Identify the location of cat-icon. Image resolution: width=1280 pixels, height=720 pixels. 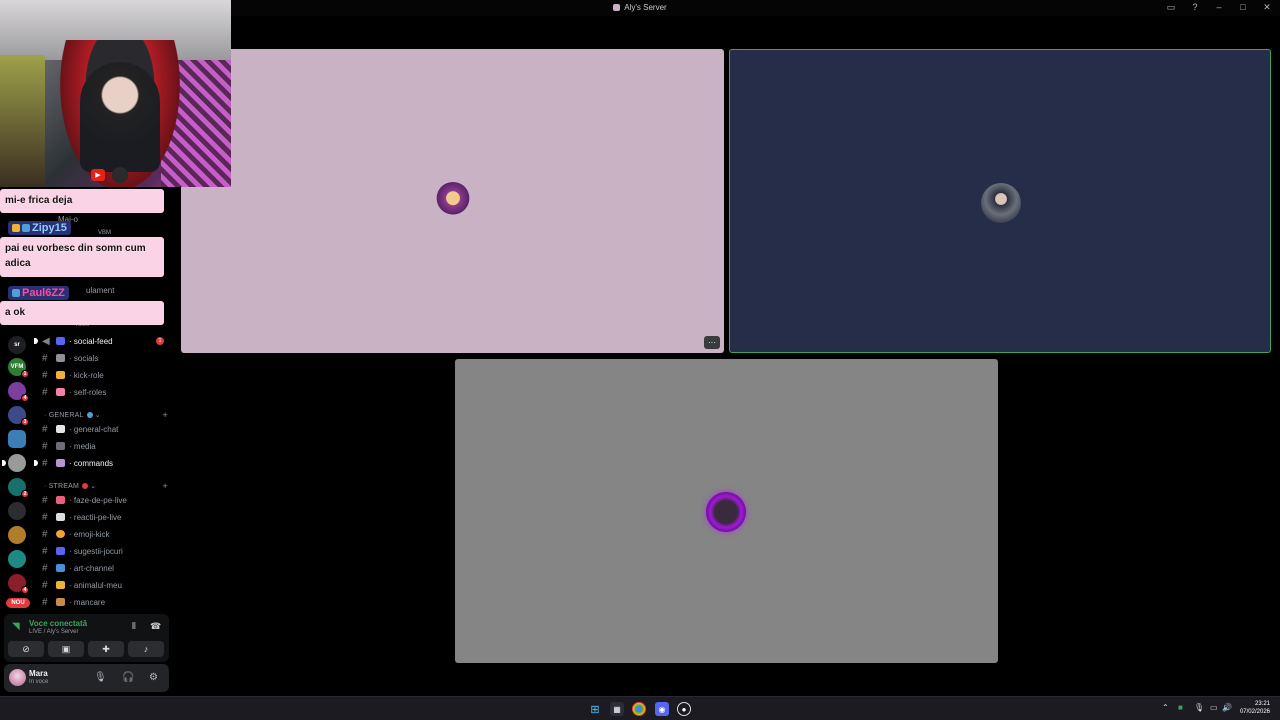
(60, 585).